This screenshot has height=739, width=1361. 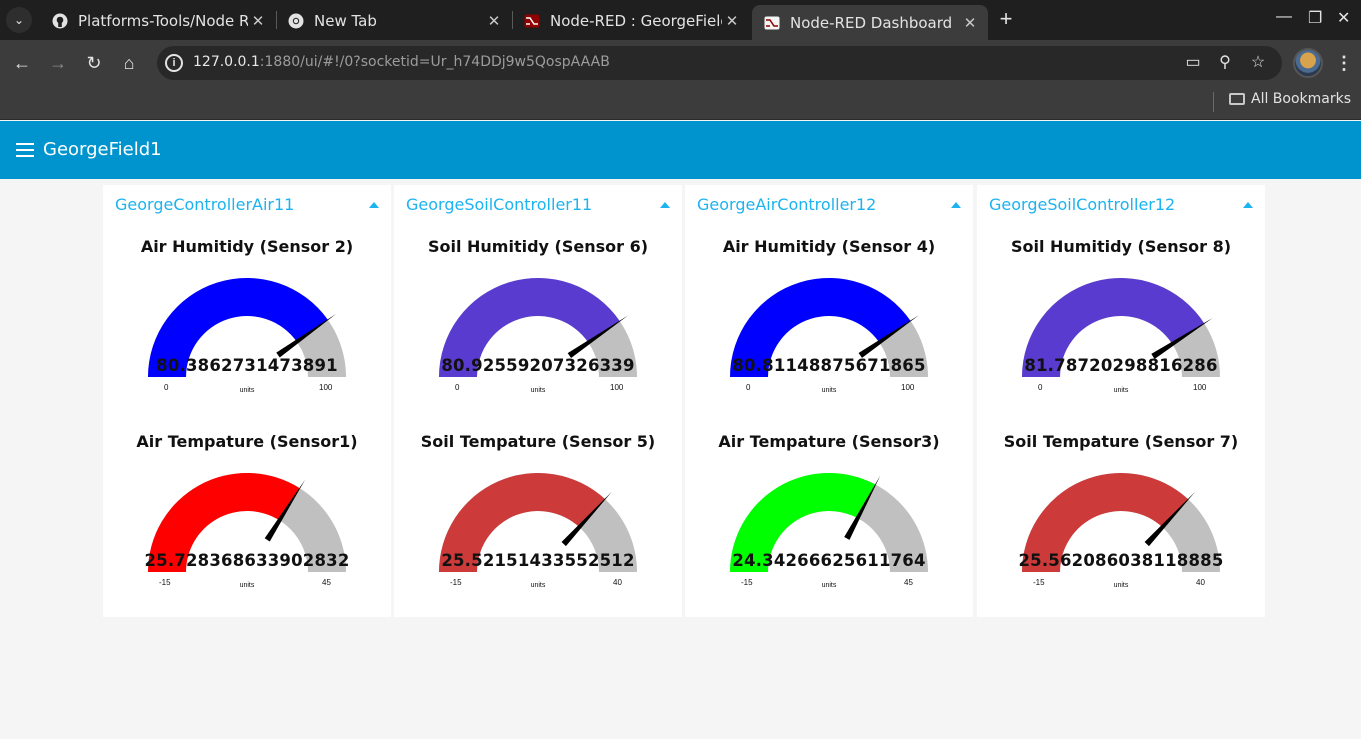 I want to click on reload-icon: ↻, so click(x=94, y=63).